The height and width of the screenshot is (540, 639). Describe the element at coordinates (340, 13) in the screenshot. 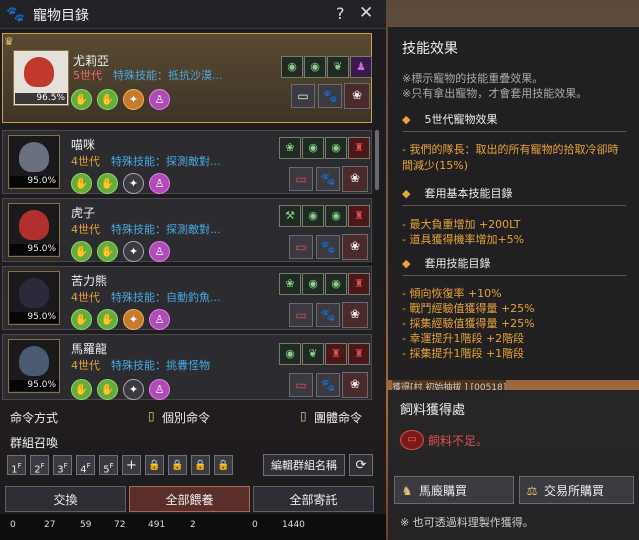

I see `help-button: ?` at that location.